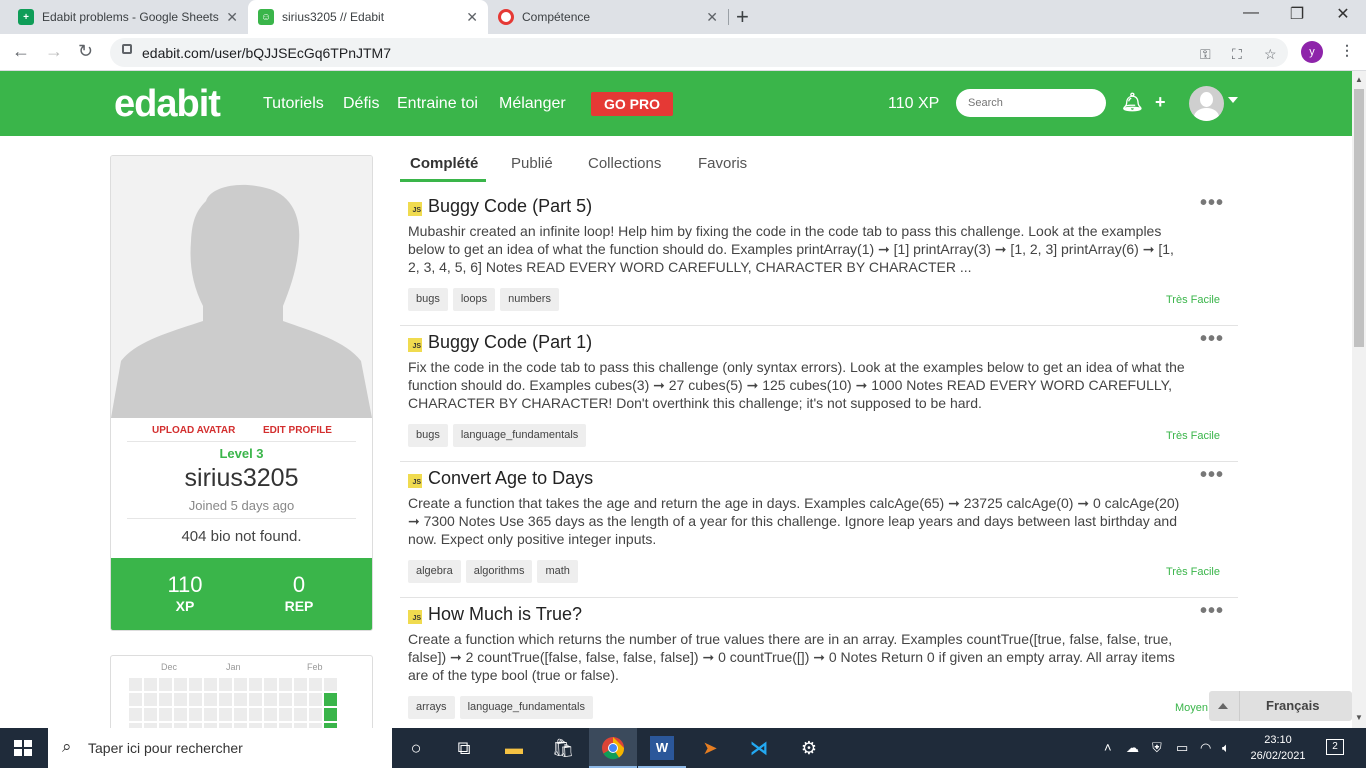  I want to click on maximize-icon: ❐, so click(1297, 14).